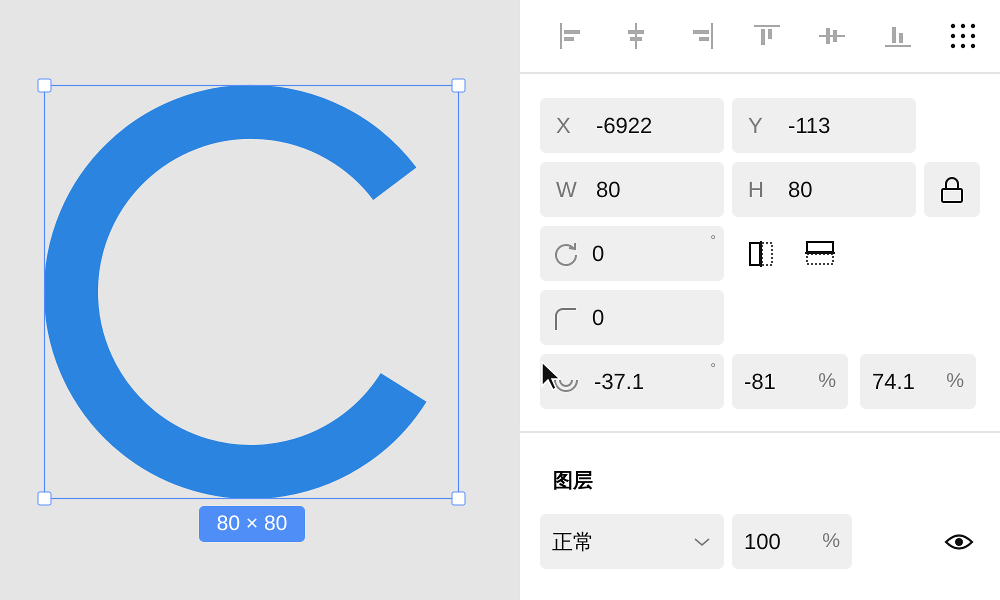 The width and height of the screenshot is (1000, 600). I want to click on lock-button, so click(952, 189).